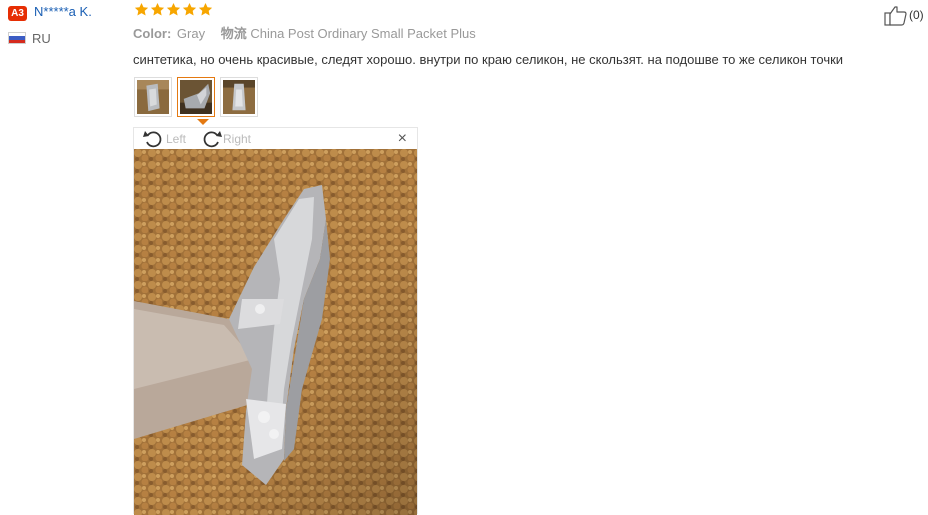  What do you see at coordinates (176, 138) in the screenshot?
I see `rotate-left-label: Left` at bounding box center [176, 138].